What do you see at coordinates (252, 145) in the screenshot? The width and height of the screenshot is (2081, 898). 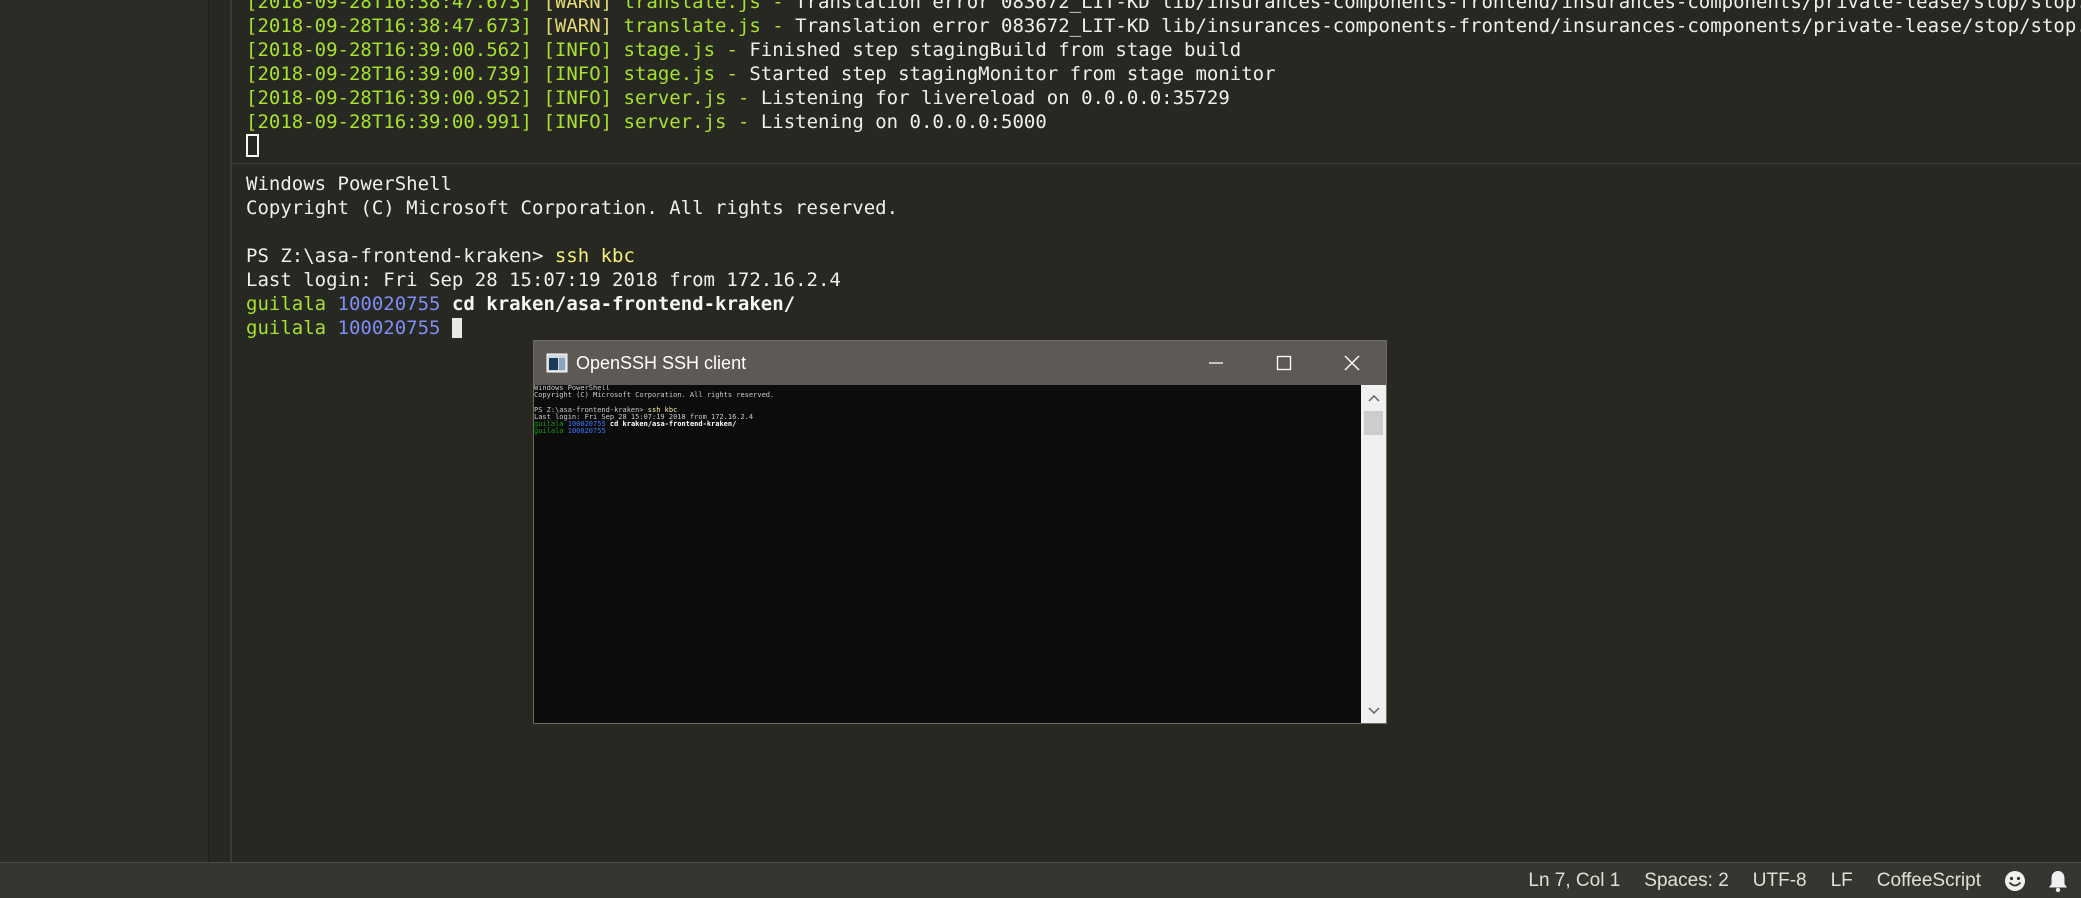 I see `terminal-cursor-outline` at bounding box center [252, 145].